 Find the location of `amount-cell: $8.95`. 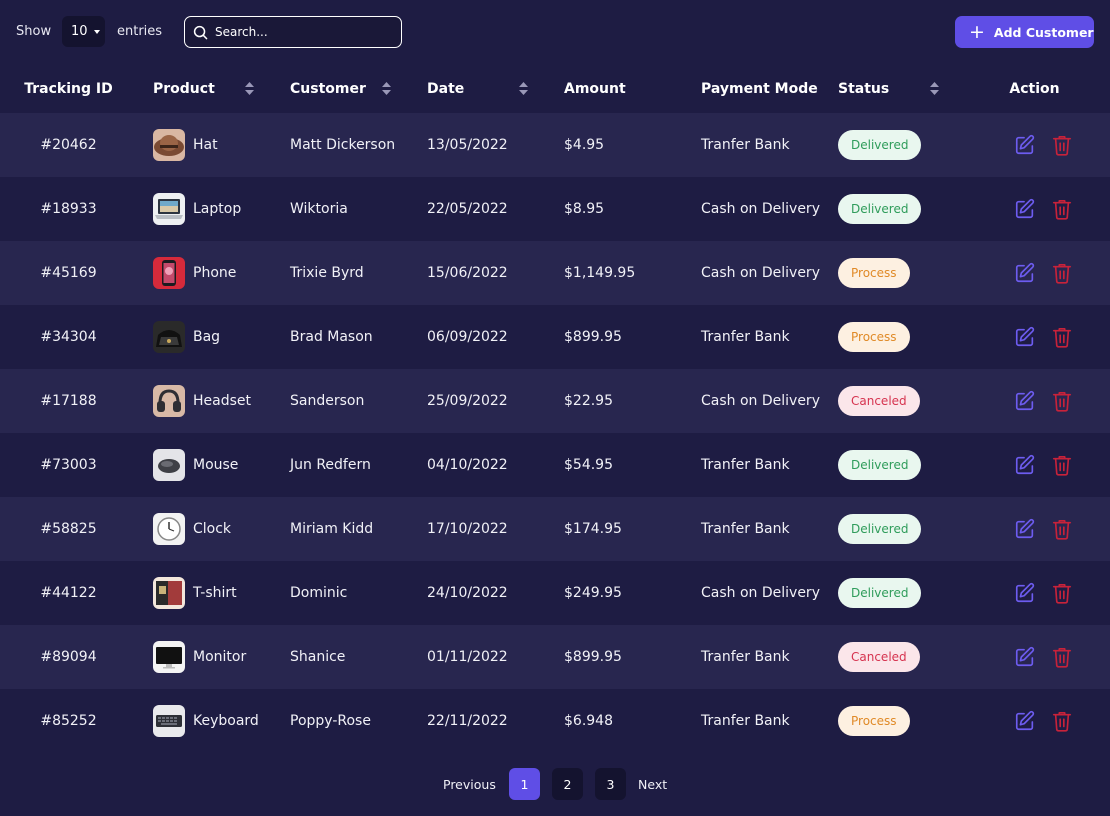

amount-cell: $8.95 is located at coordinates (584, 209).